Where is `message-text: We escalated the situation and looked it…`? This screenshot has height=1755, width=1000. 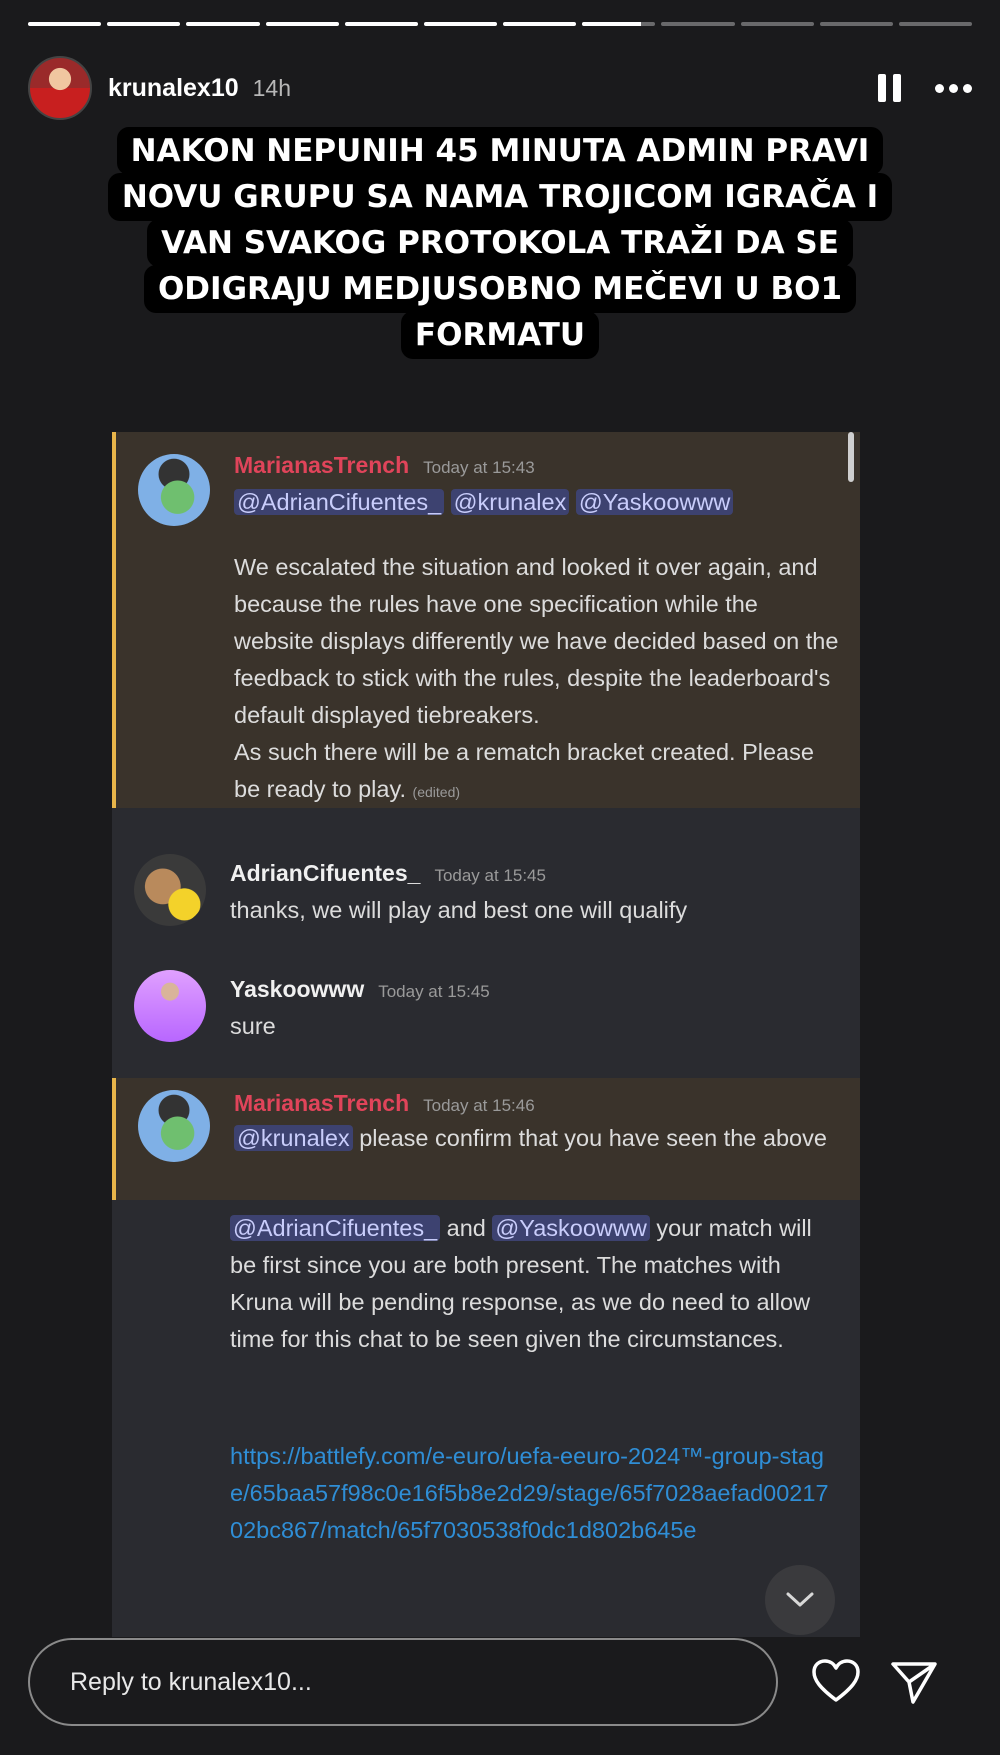 message-text: We escalated the situation and looked it… is located at coordinates (536, 641).